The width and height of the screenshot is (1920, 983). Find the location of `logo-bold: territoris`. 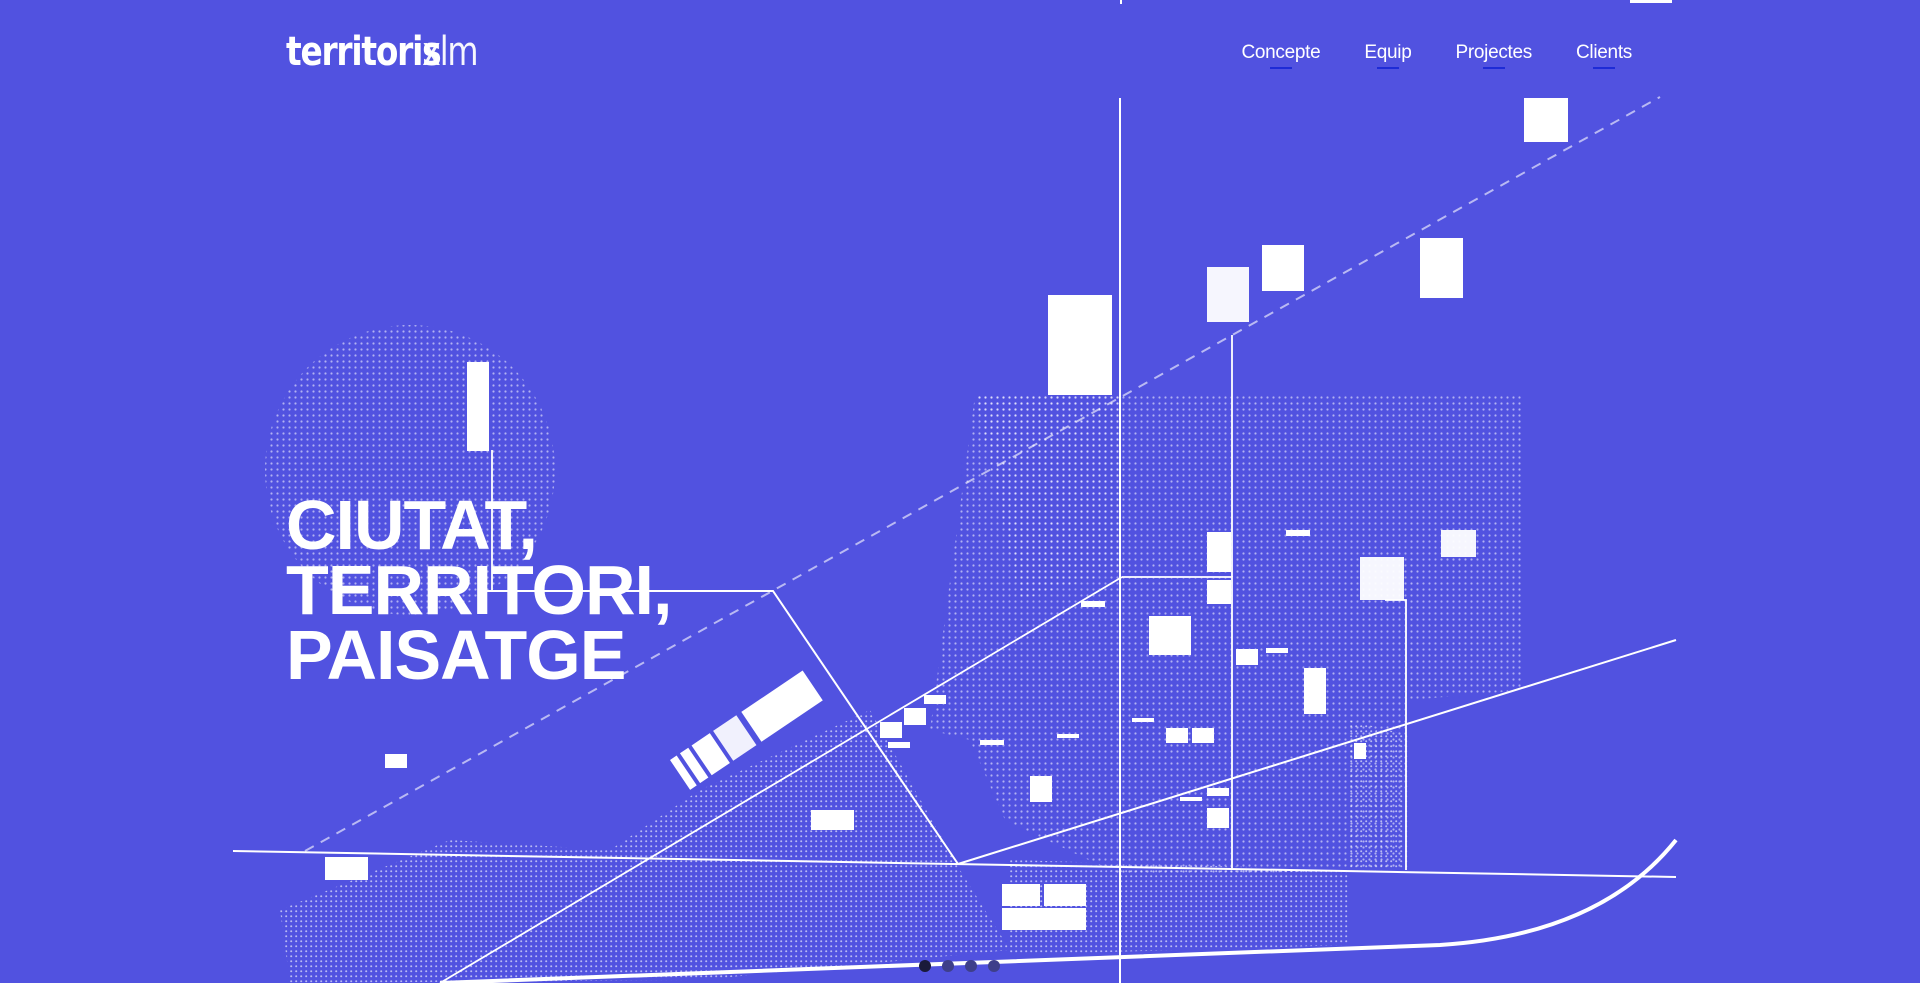

logo-bold: territoris is located at coordinates (364, 52).